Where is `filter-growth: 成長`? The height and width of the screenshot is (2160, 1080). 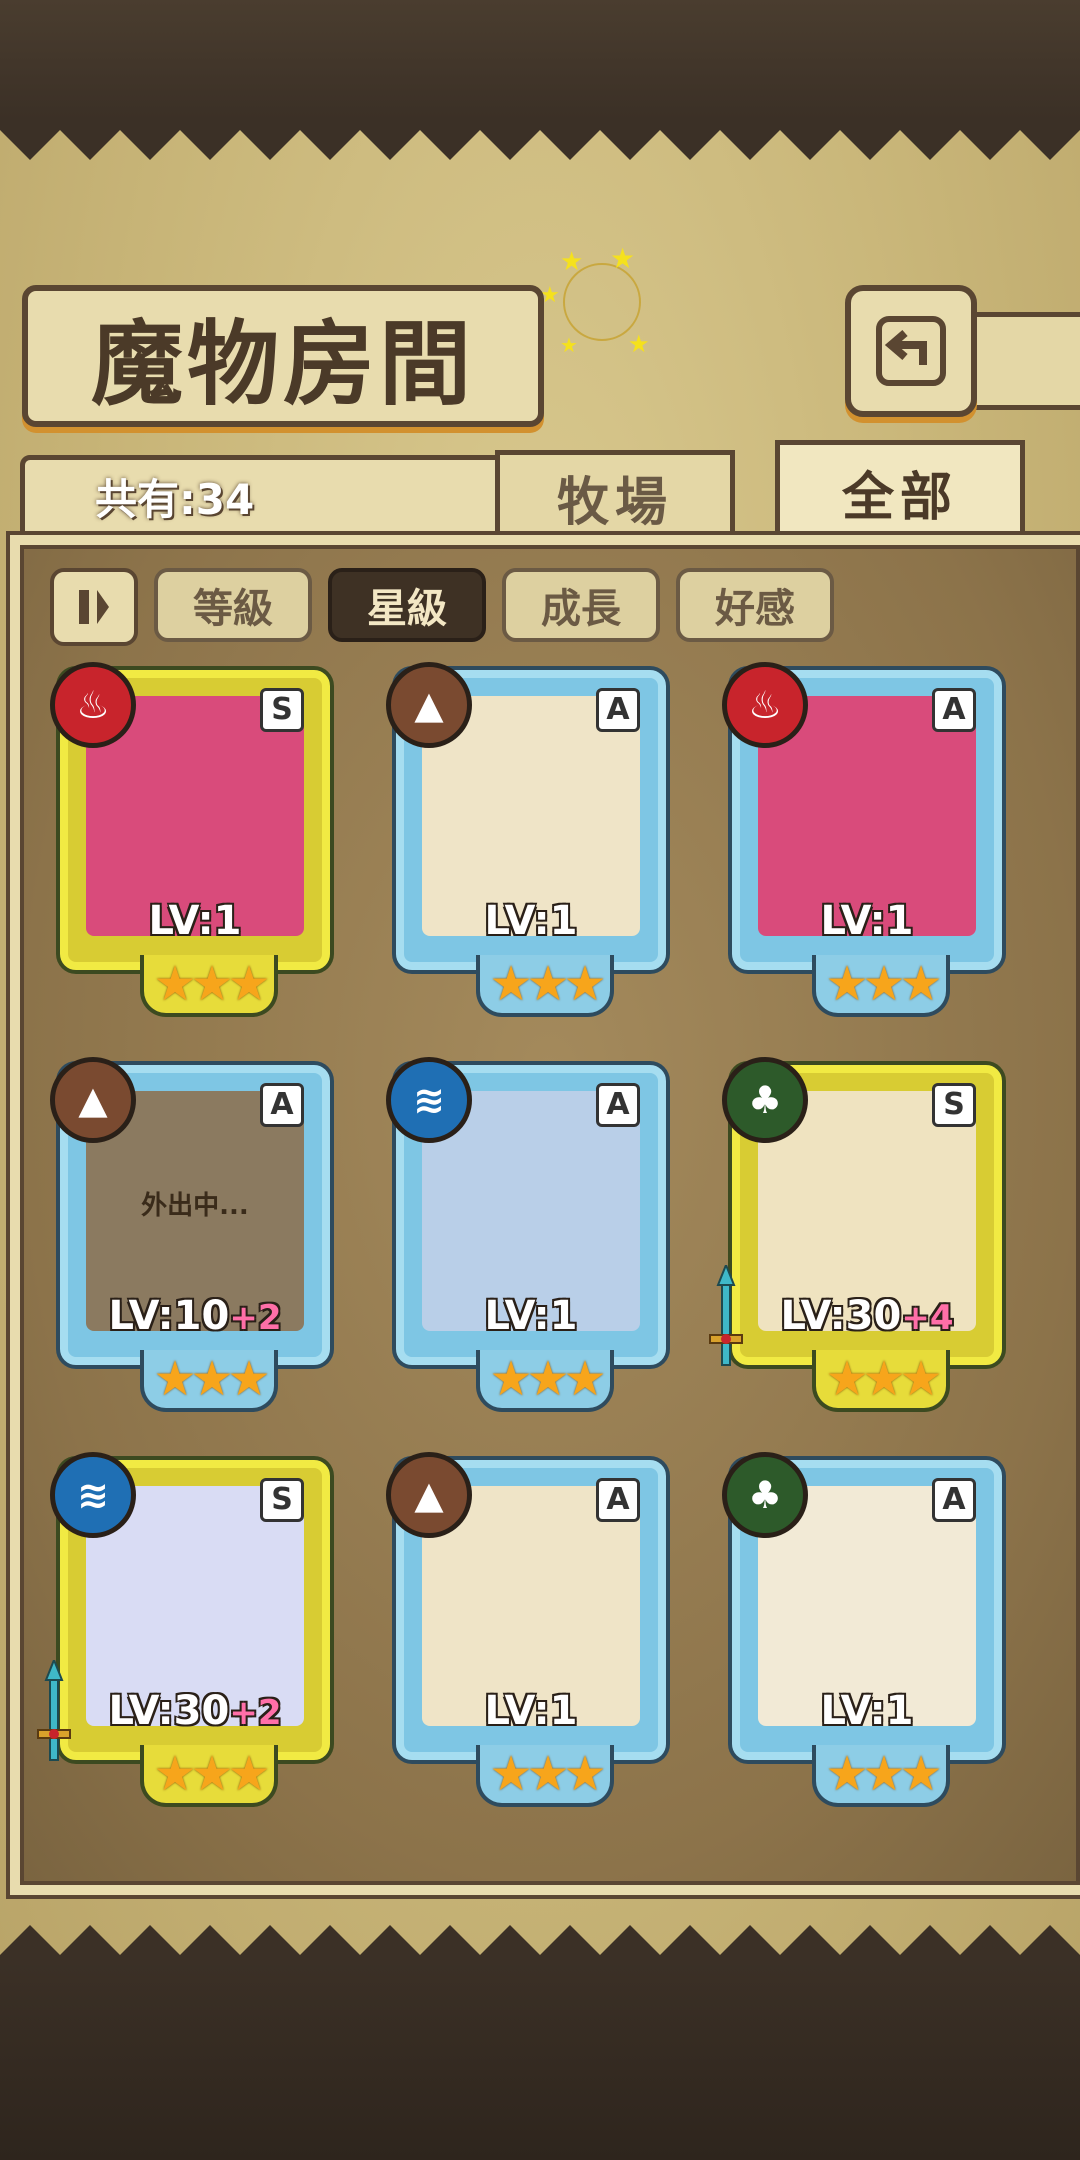
filter-growth: 成長 is located at coordinates (581, 605).